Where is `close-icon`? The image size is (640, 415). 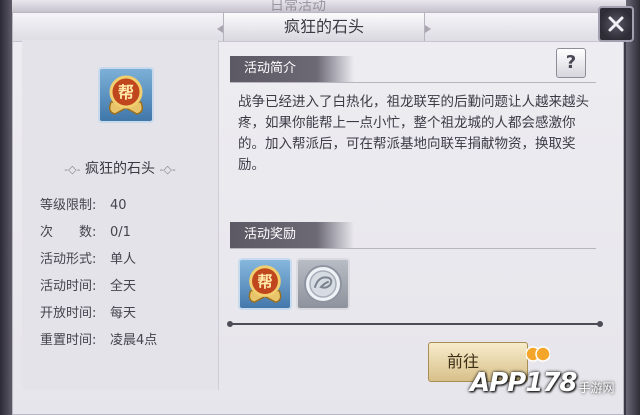
close-icon is located at coordinates (616, 24).